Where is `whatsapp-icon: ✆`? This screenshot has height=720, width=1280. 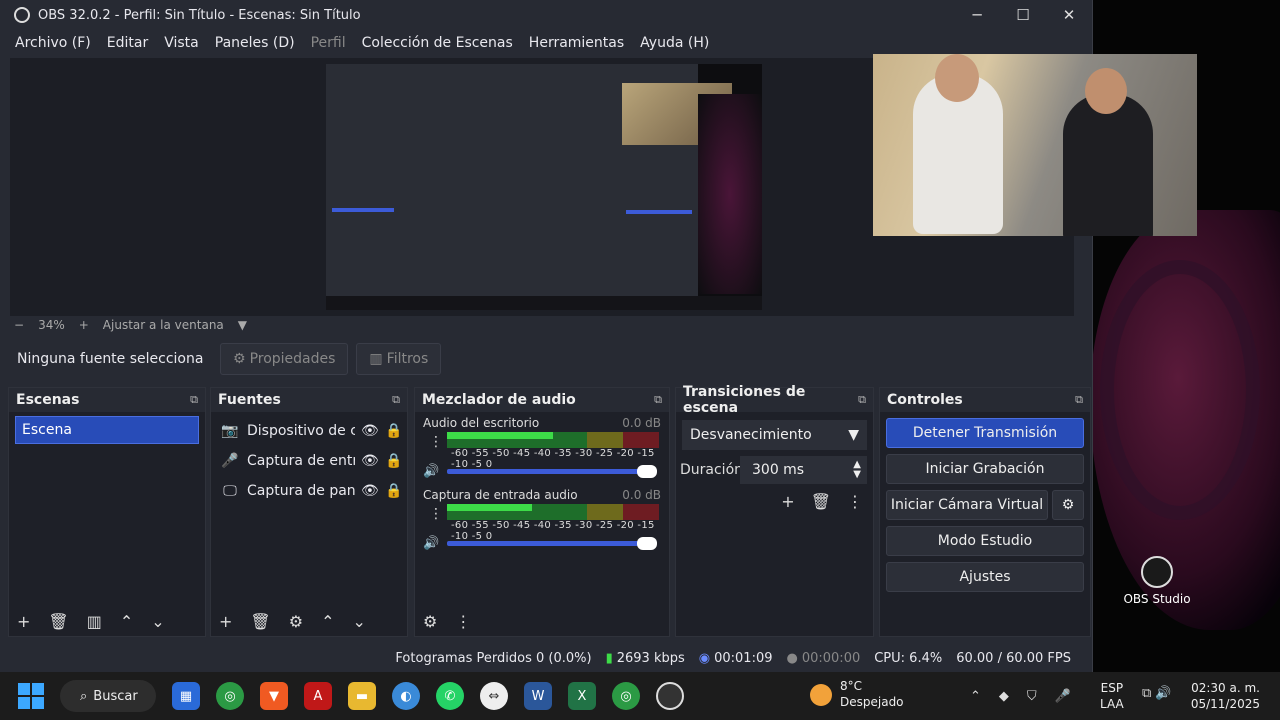
whatsapp-icon: ✆ is located at coordinates (450, 696).